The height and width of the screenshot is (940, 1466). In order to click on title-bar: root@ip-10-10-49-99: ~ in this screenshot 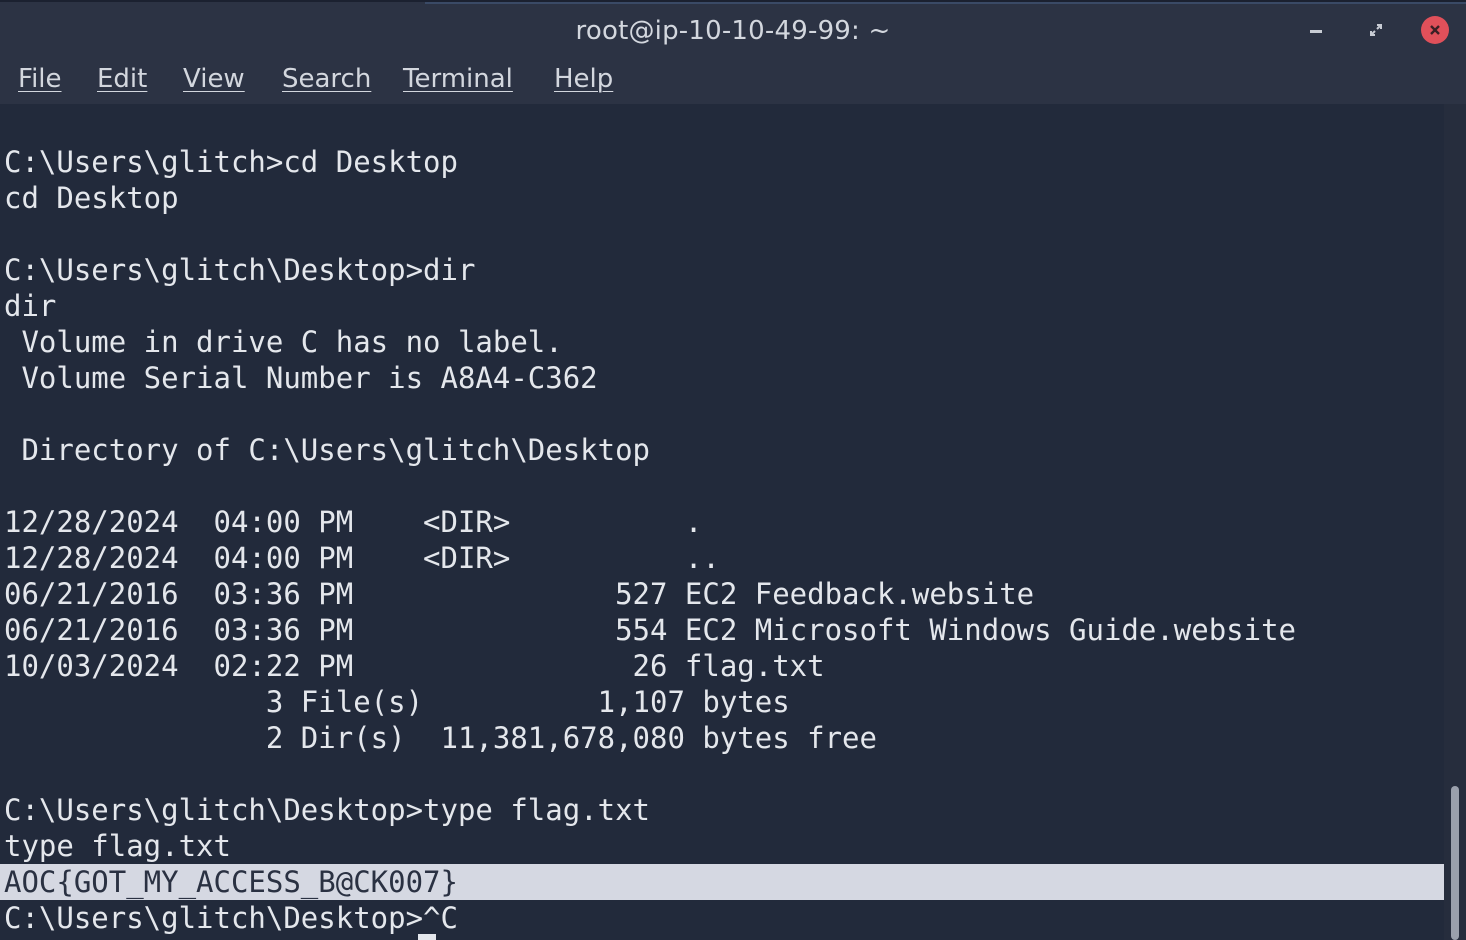, I will do `click(733, 31)`.